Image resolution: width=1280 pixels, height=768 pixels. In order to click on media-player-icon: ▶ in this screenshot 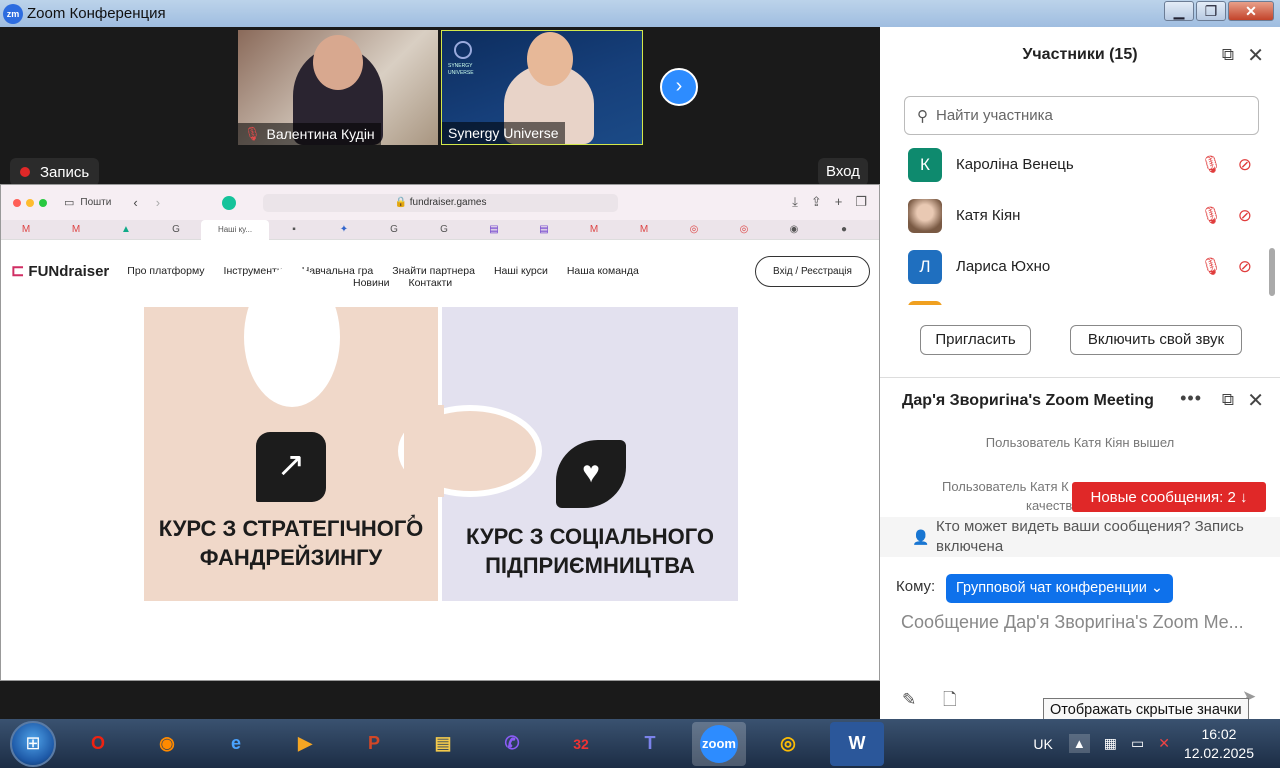, I will do `click(305, 744)`.